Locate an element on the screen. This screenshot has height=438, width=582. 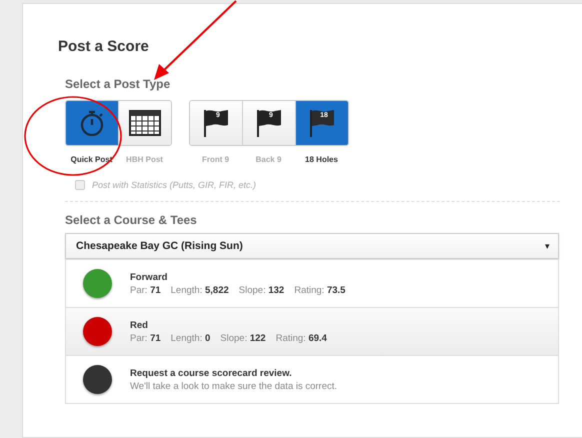
post-type-label: HBH Post is located at coordinates (144, 159).